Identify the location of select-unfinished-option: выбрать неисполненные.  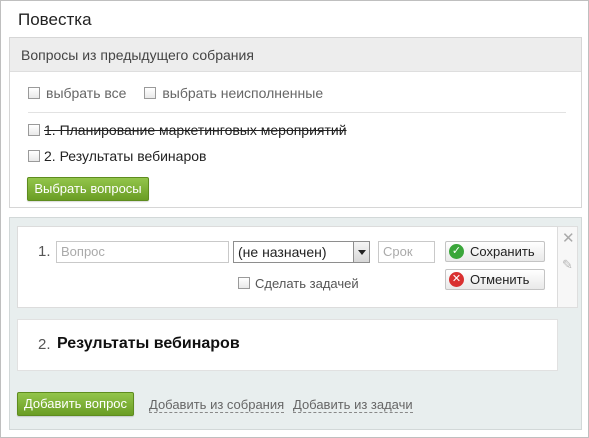
(233, 93).